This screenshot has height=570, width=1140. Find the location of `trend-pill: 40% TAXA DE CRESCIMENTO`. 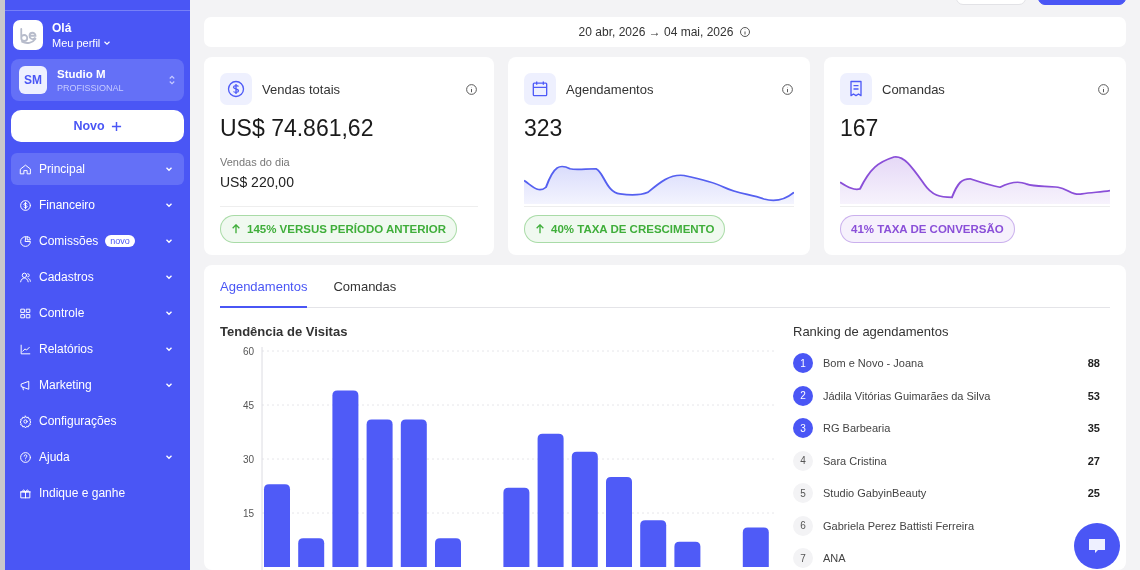

trend-pill: 40% TAXA DE CRESCIMENTO is located at coordinates (625, 229).